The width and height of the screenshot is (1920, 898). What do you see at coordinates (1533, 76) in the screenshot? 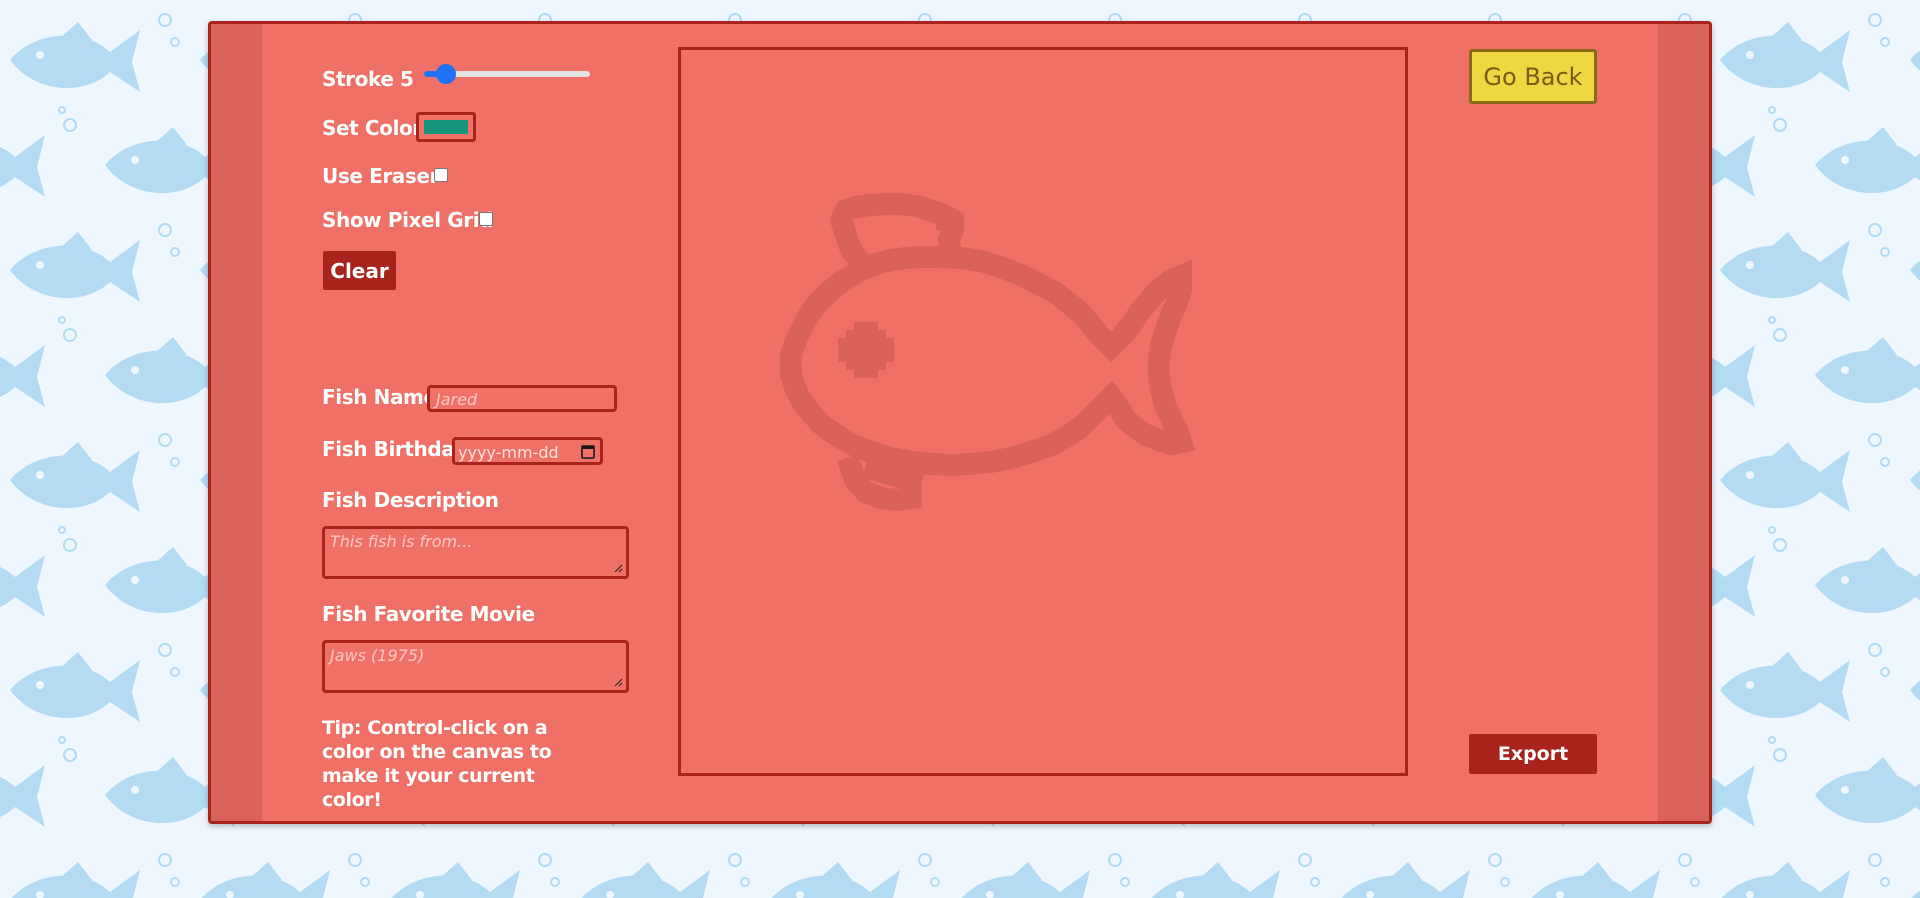
I see `go-back-button: Go Back` at bounding box center [1533, 76].